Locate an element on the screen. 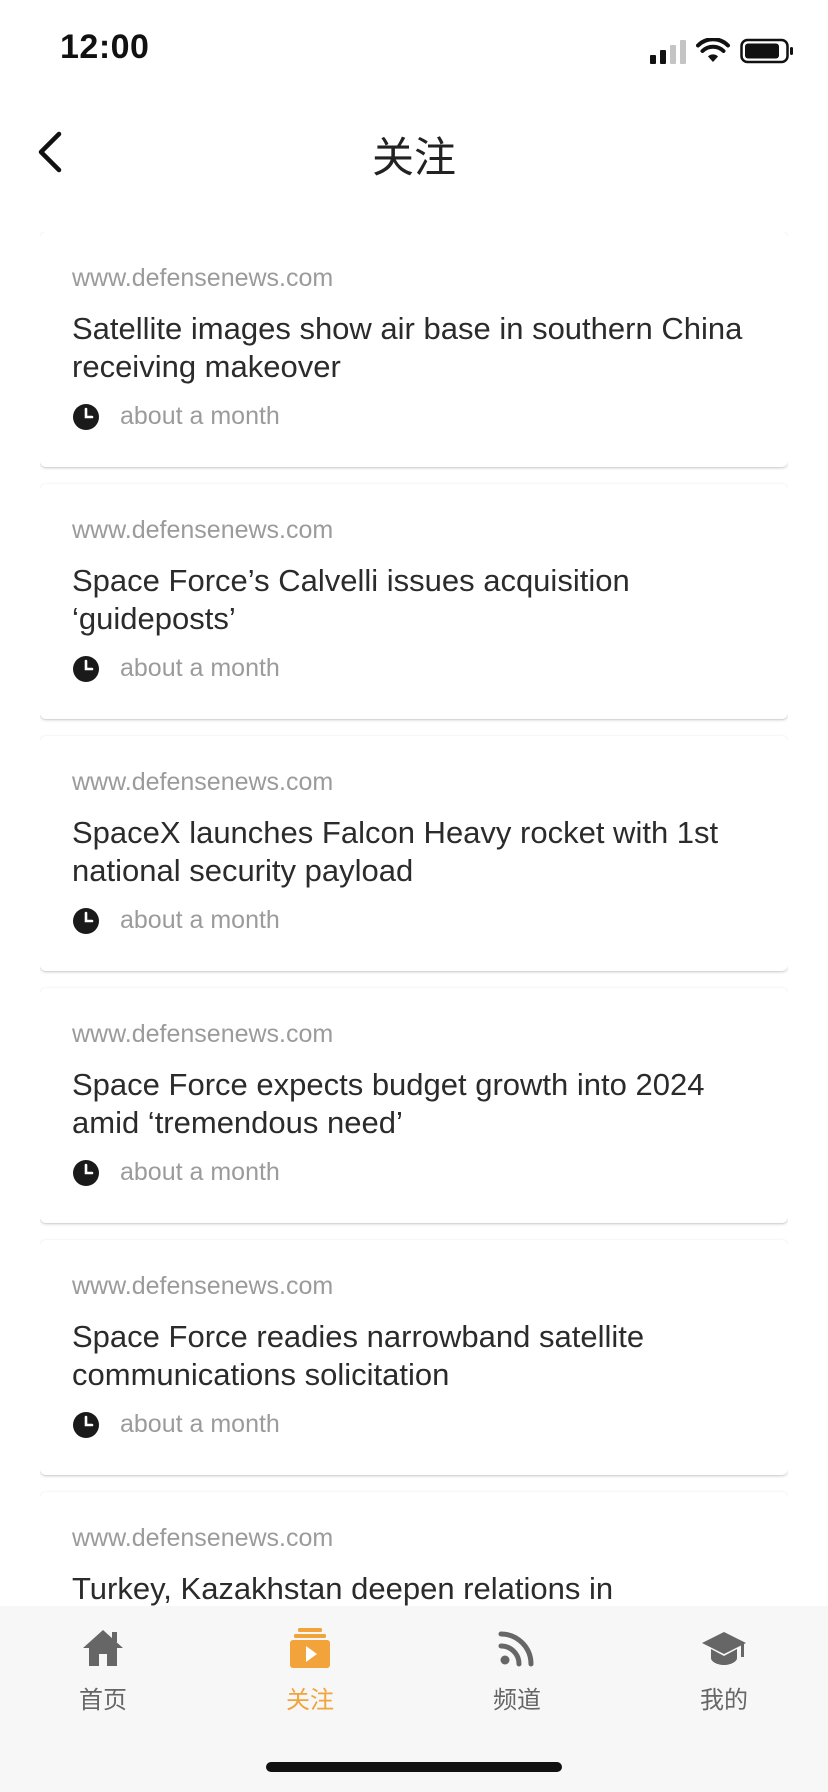 The width and height of the screenshot is (828, 1792). graduation-cap-icon is located at coordinates (724, 1648).